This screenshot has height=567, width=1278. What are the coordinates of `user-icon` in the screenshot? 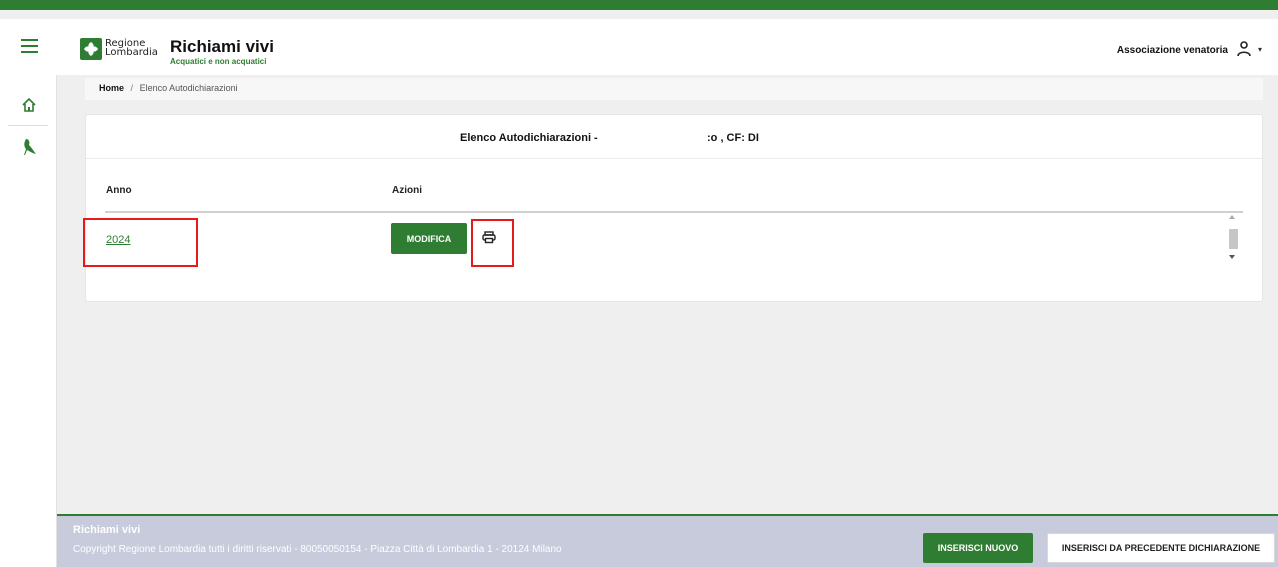 It's located at (1244, 51).